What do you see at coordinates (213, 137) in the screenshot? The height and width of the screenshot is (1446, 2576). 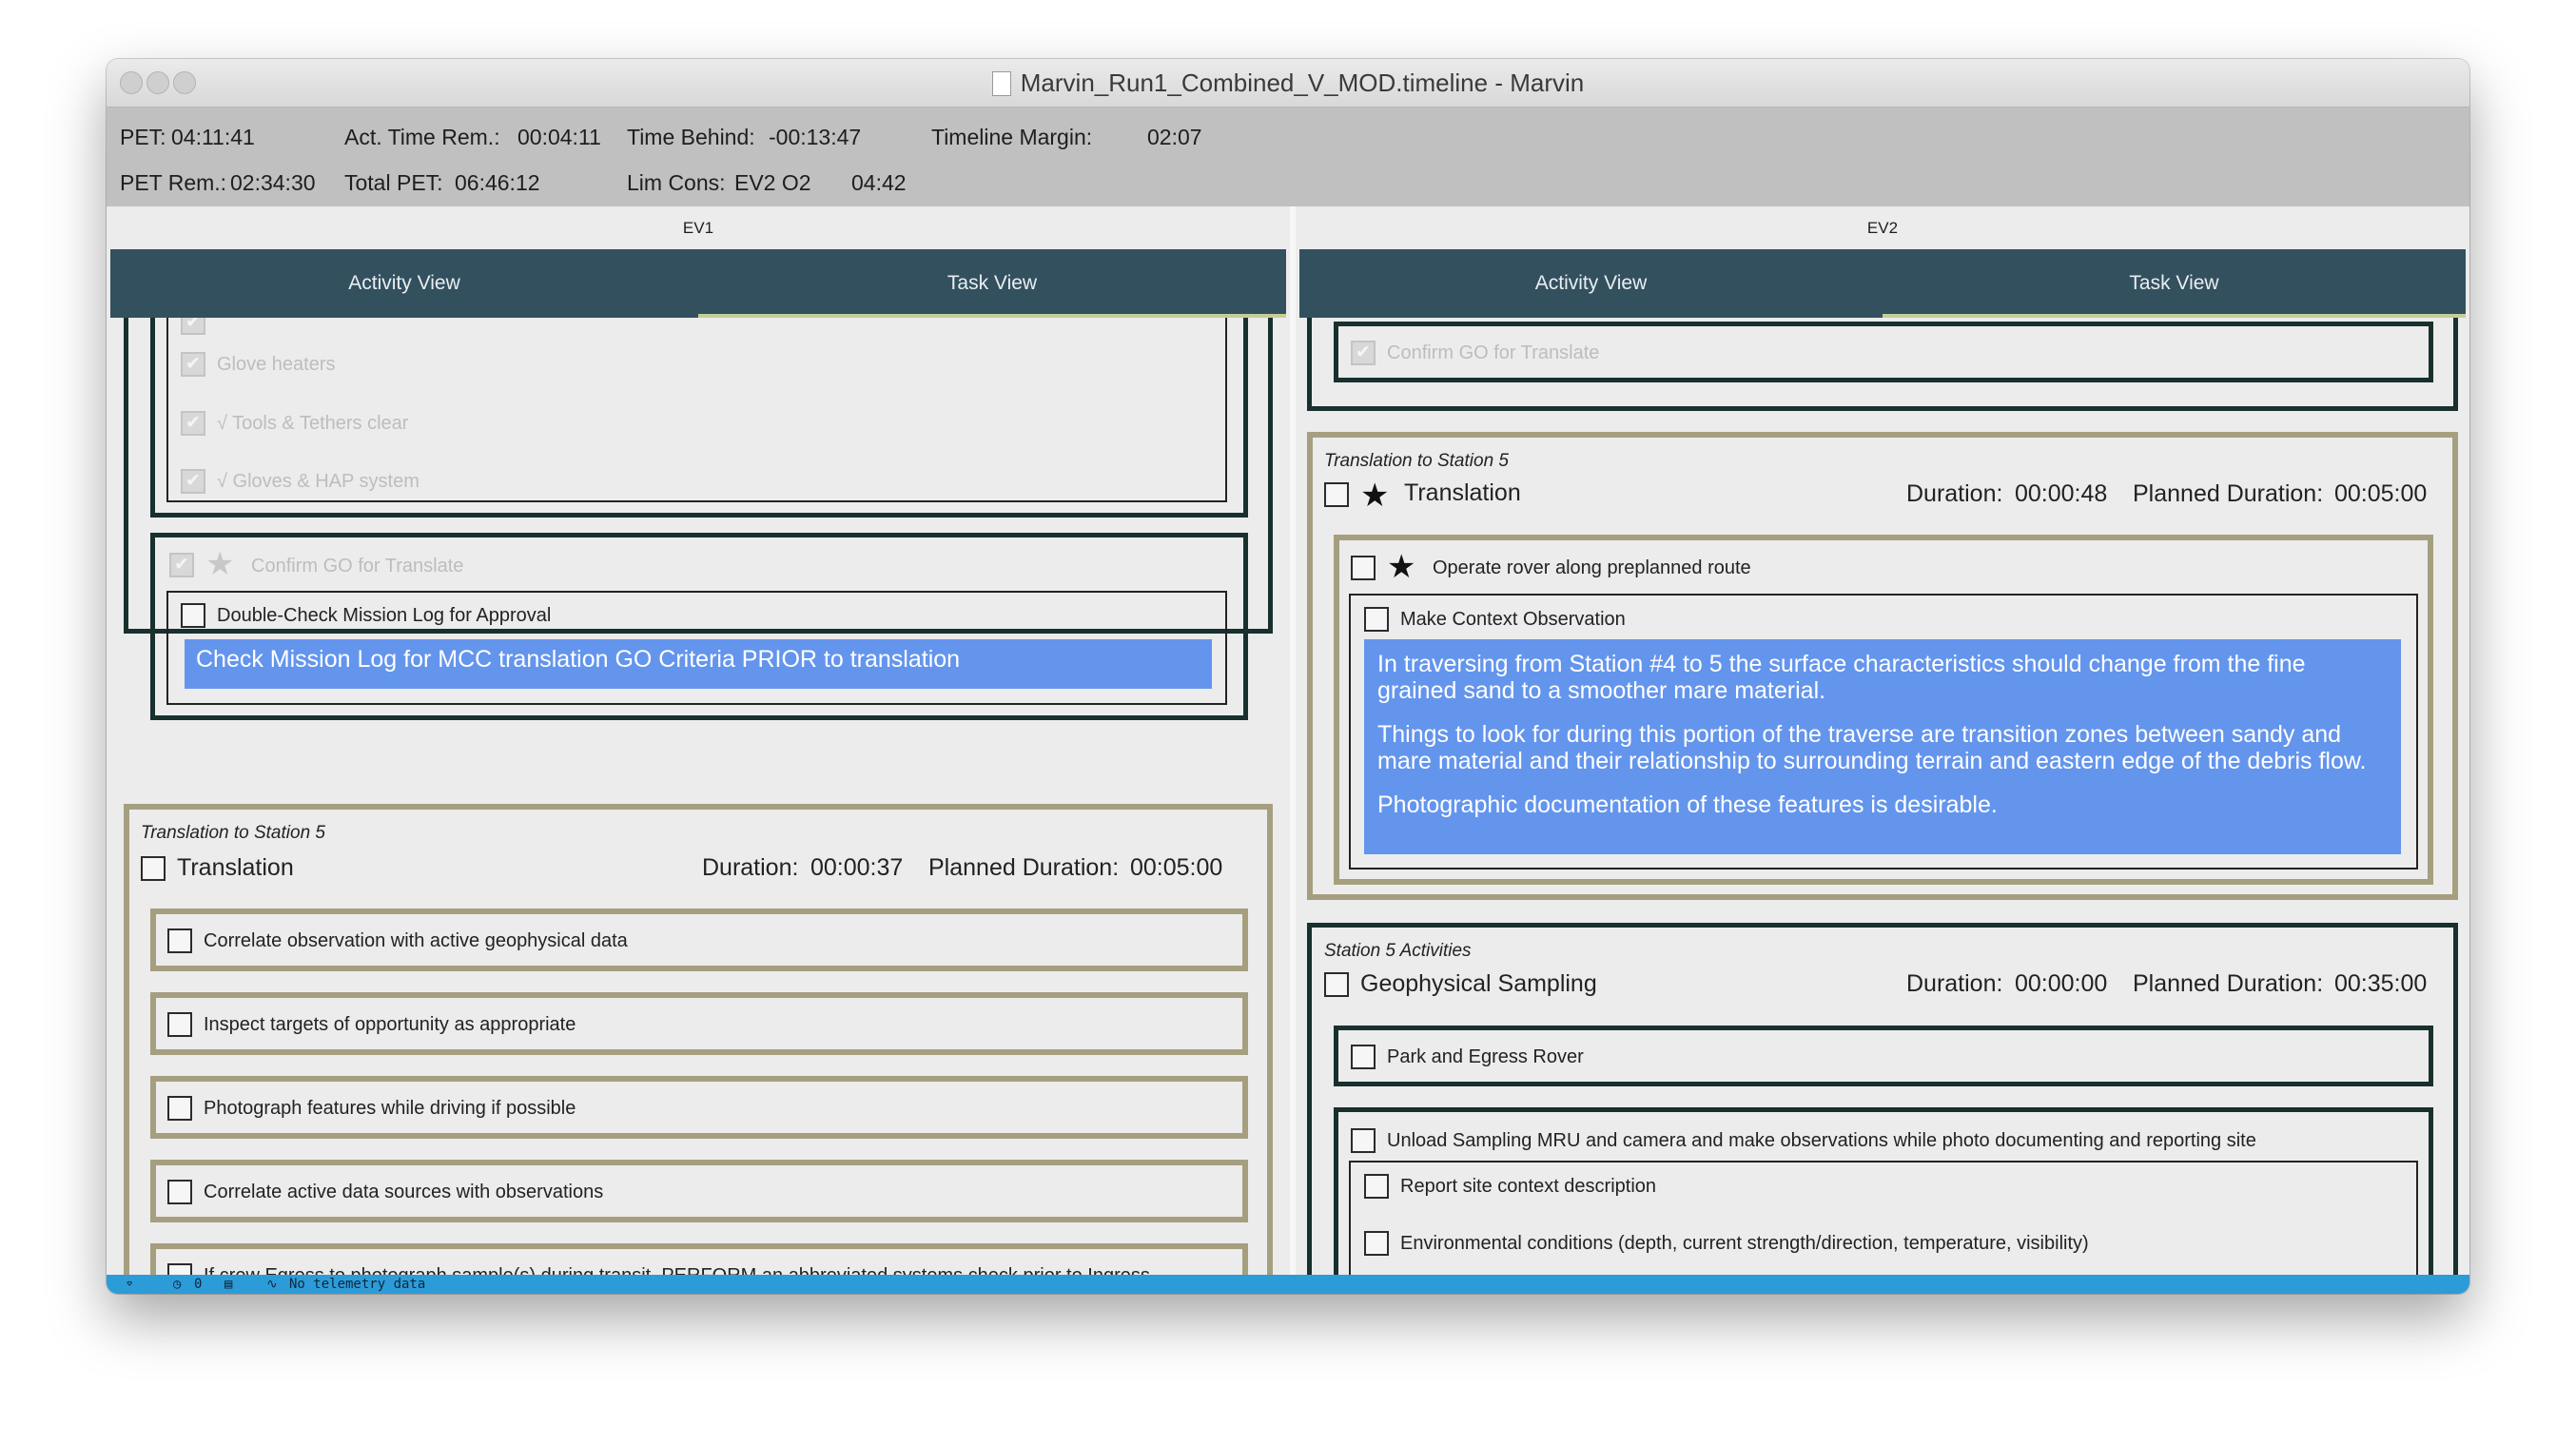 I see `pet-value: 04:11:41` at bounding box center [213, 137].